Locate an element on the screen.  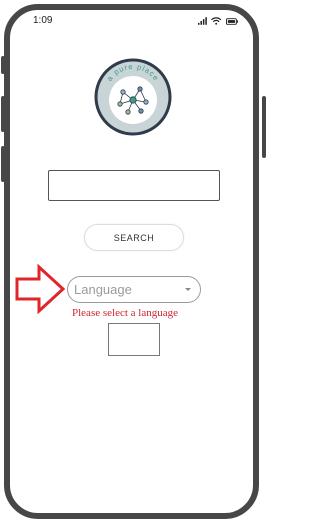
arrow-right-icon is located at coordinates (40, 289).